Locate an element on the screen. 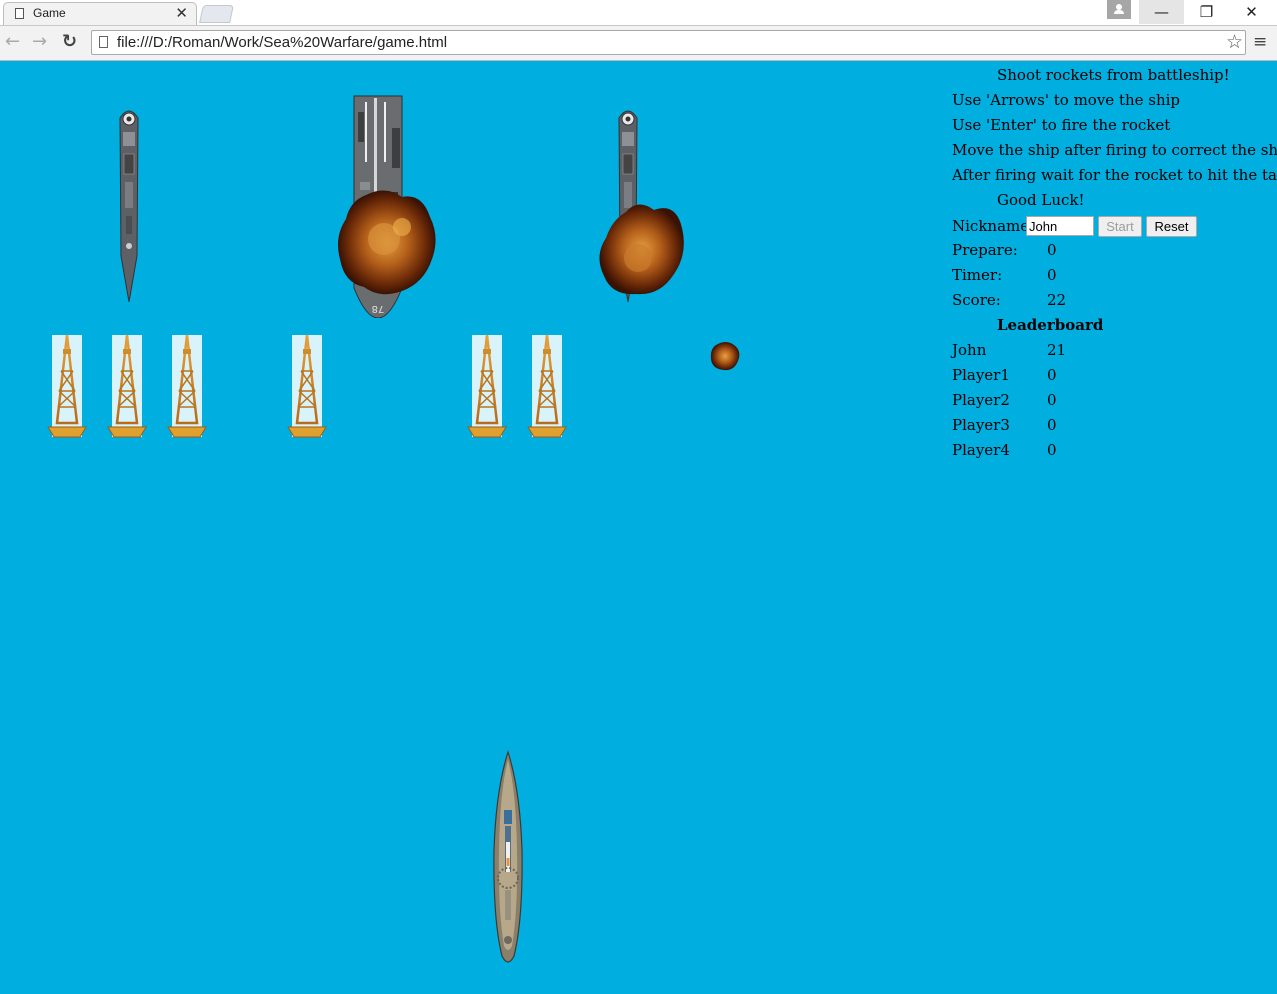  score-value: 22 is located at coordinates (1057, 300).